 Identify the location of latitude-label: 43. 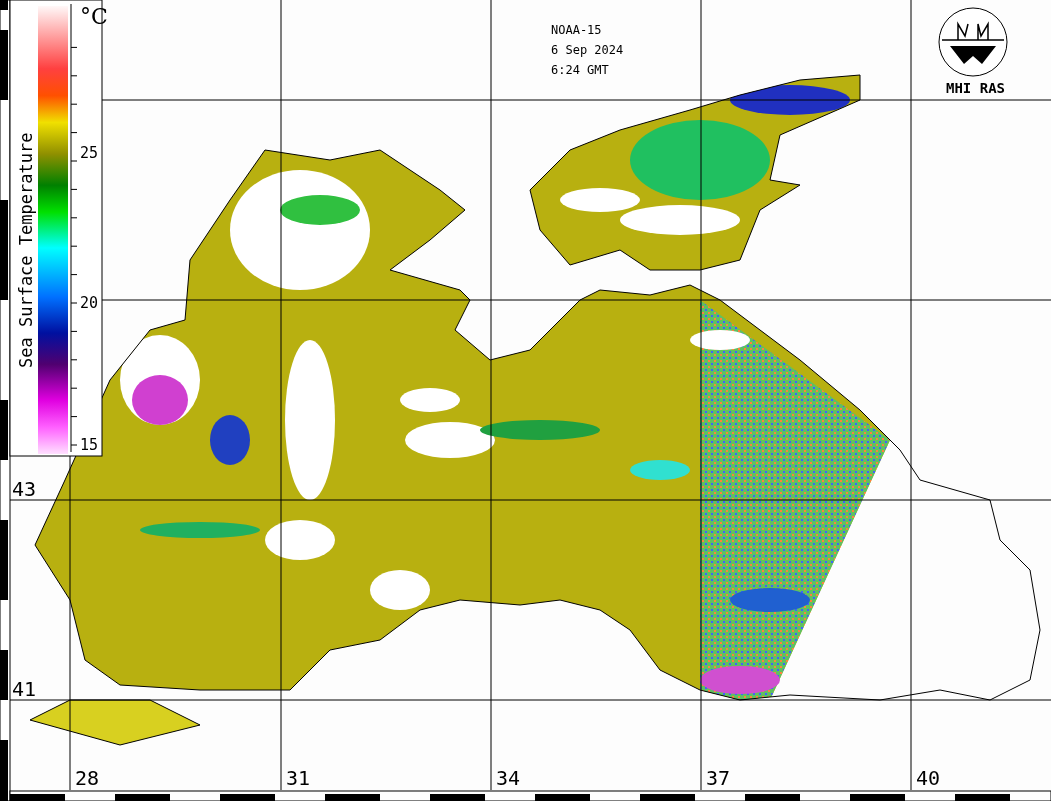
(24, 489).